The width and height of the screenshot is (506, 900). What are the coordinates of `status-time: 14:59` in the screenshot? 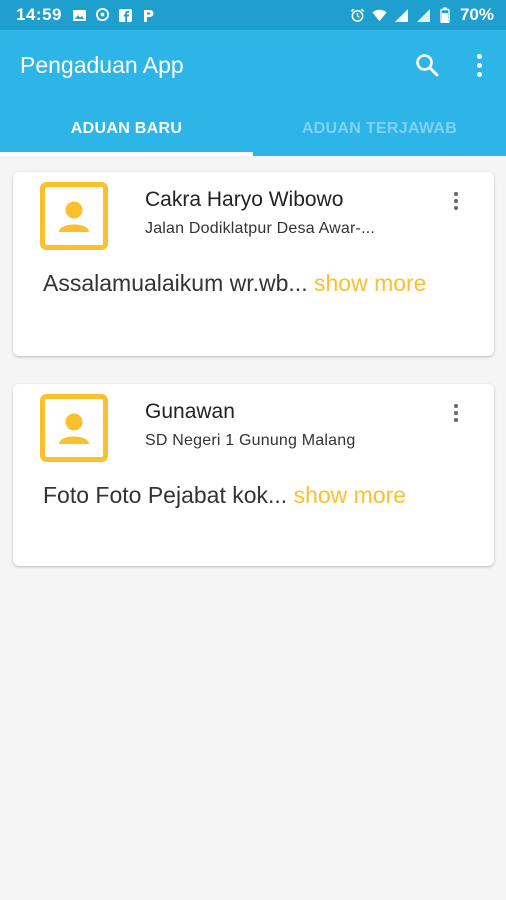 It's located at (39, 14).